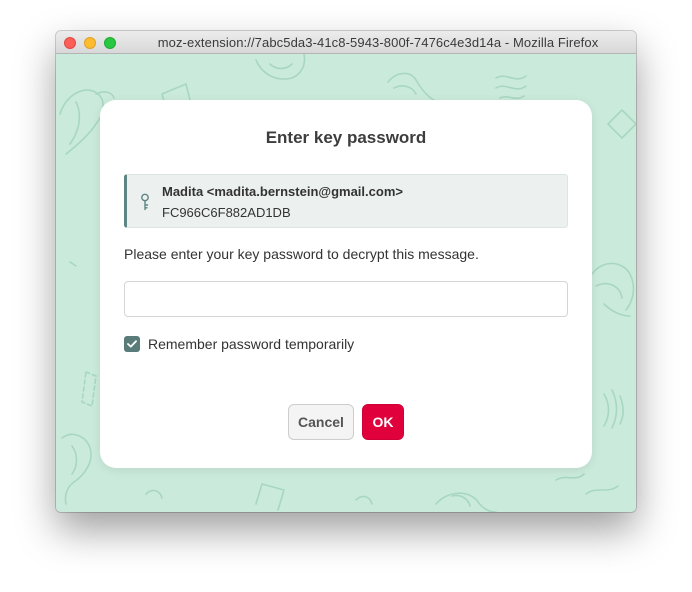 Image resolution: width=692 pixels, height=592 pixels. I want to click on window-minimize-button, so click(90, 43).